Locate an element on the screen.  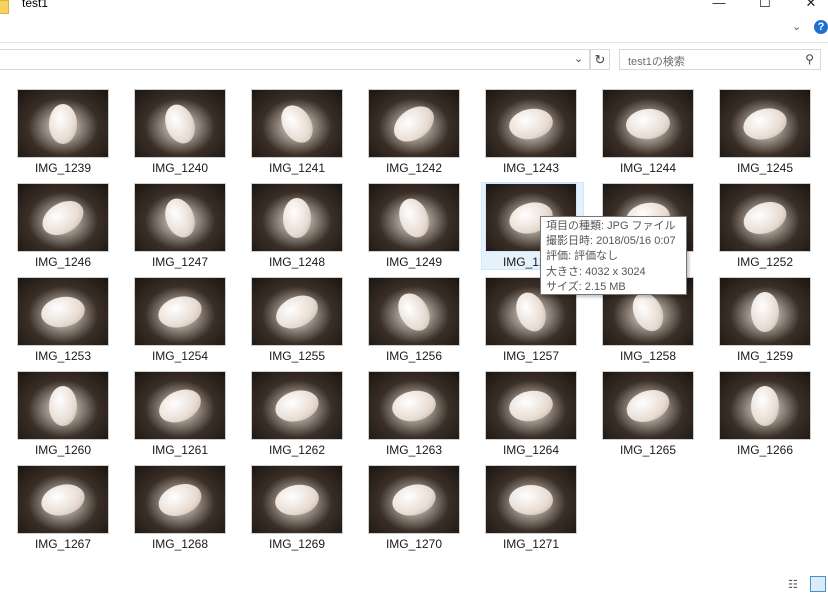
file-item: IMG_1244 is located at coordinates (650, 135).